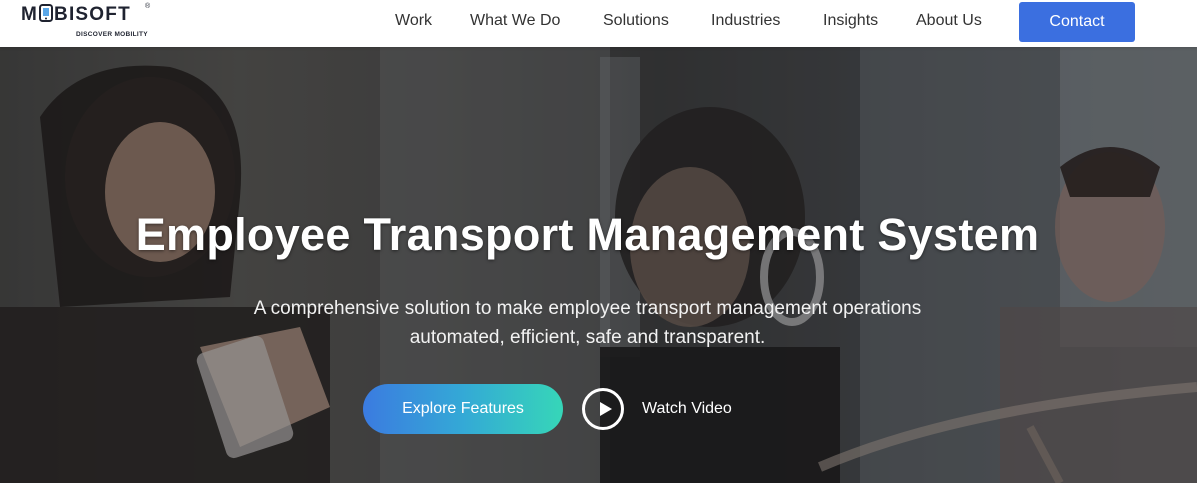 Image resolution: width=1197 pixels, height=483 pixels. Describe the element at coordinates (636, 21) in the screenshot. I see `nav-solutions: Solutions` at that location.